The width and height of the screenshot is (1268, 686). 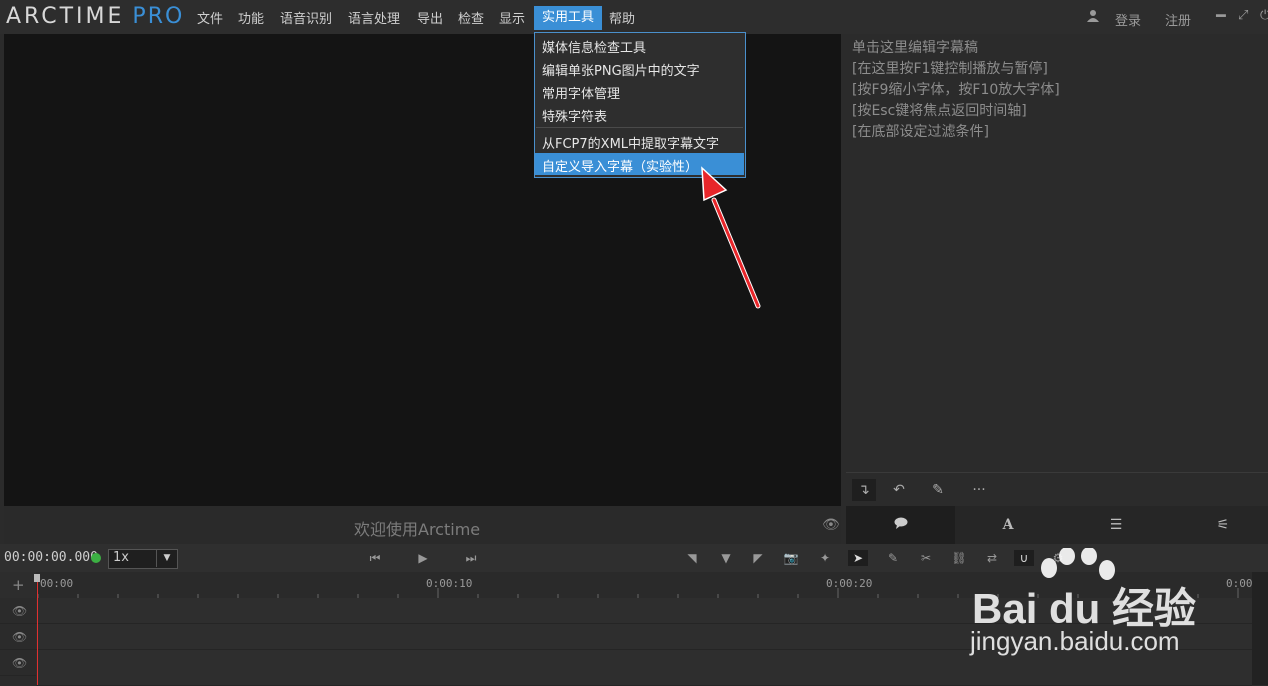 What do you see at coordinates (471, 558) in the screenshot?
I see `next-icon: ⏭` at bounding box center [471, 558].